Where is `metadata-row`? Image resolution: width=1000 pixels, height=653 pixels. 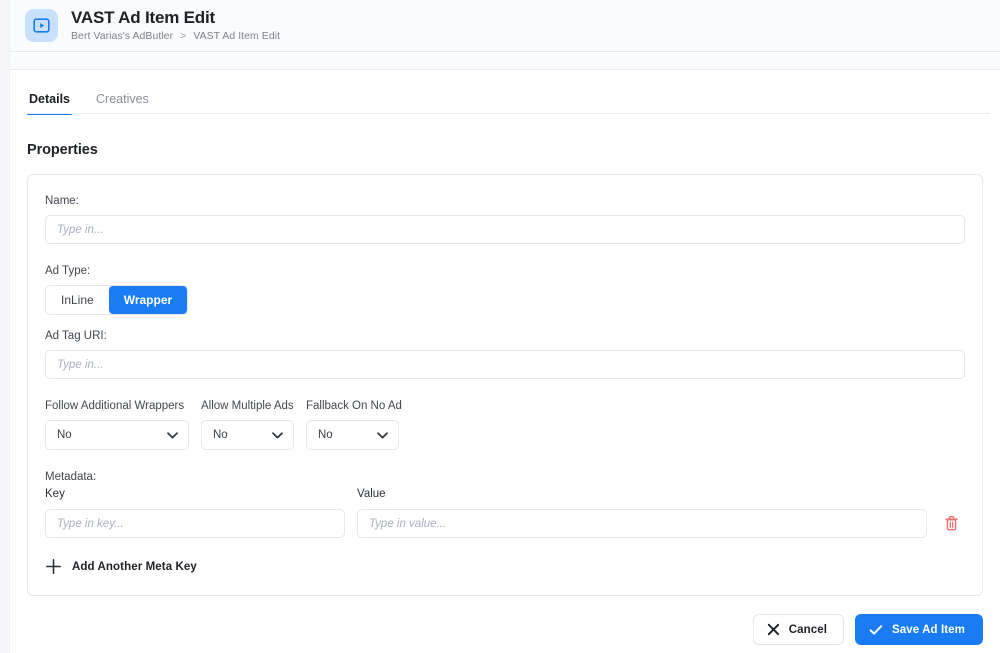
metadata-row is located at coordinates (505, 523).